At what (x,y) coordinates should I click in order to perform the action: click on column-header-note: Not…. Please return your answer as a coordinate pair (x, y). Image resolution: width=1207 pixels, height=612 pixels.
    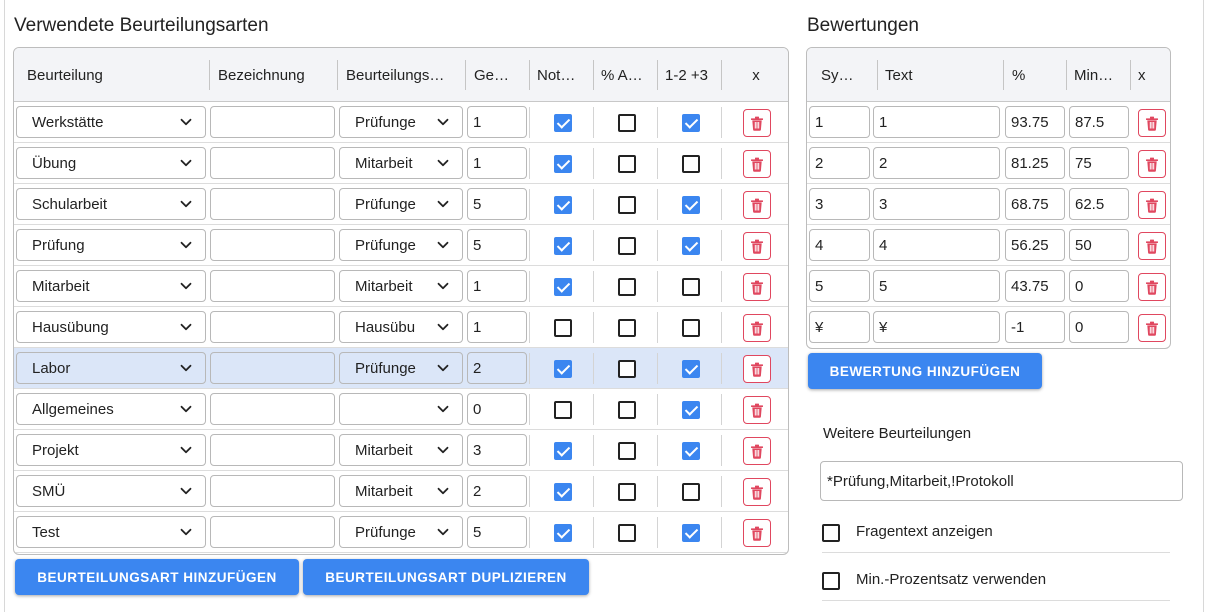
    Looking at the image, I should click on (562, 75).